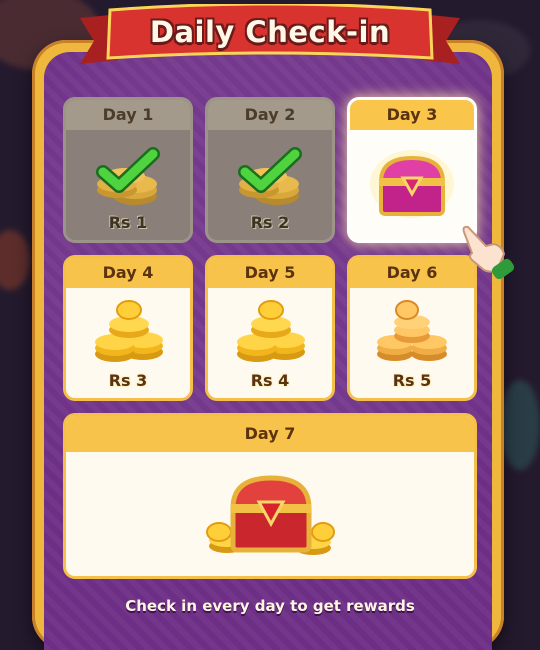  Describe the element at coordinates (412, 115) in the screenshot. I see `day-label: Day 3` at that location.